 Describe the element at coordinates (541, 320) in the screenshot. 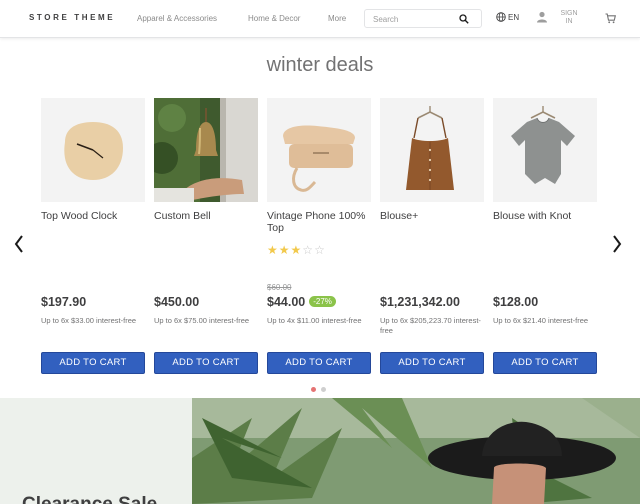

I see `product-installments: Up to 6x $21.40 interest-free` at that location.